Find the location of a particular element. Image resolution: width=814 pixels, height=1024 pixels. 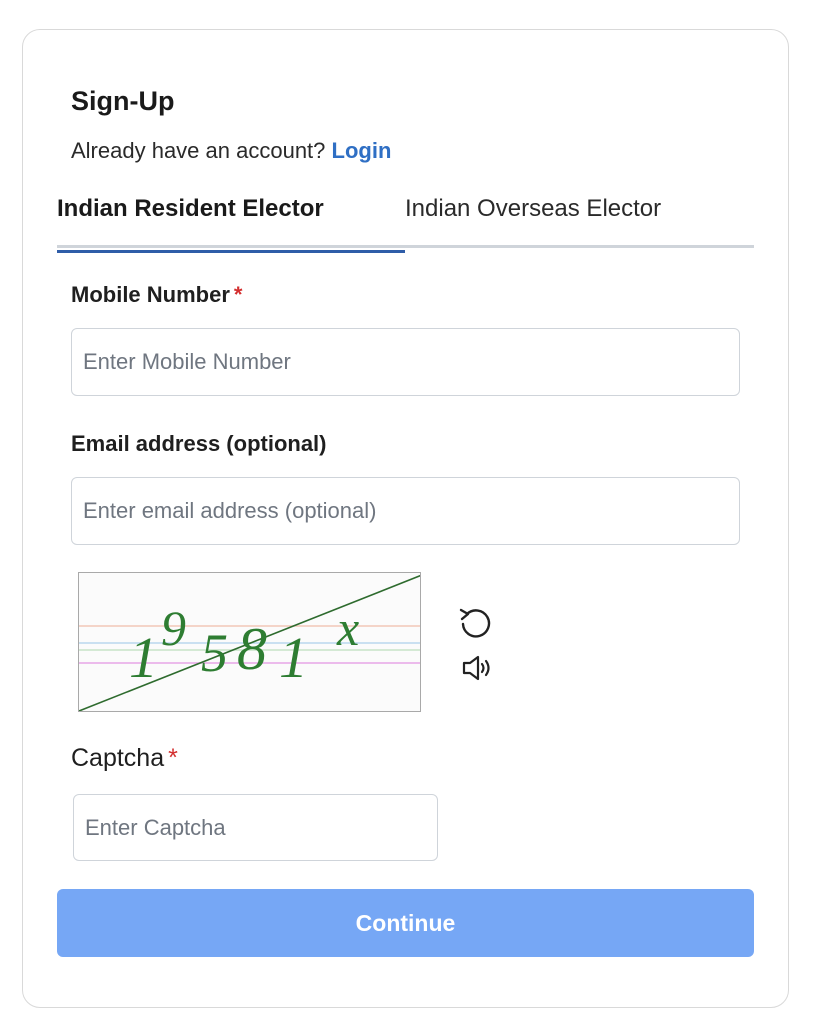

login-prompt-text: Already have an account? is located at coordinates (198, 150).